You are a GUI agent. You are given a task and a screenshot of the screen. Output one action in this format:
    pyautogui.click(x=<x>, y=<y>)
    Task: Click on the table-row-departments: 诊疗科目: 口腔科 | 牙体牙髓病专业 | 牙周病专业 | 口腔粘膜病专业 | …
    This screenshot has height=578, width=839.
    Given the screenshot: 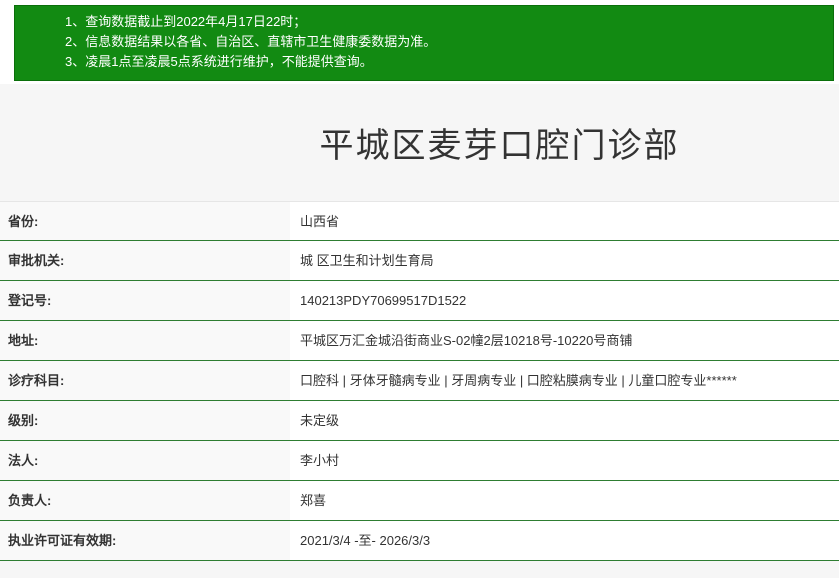 What is the action you would take?
    pyautogui.click(x=419, y=381)
    